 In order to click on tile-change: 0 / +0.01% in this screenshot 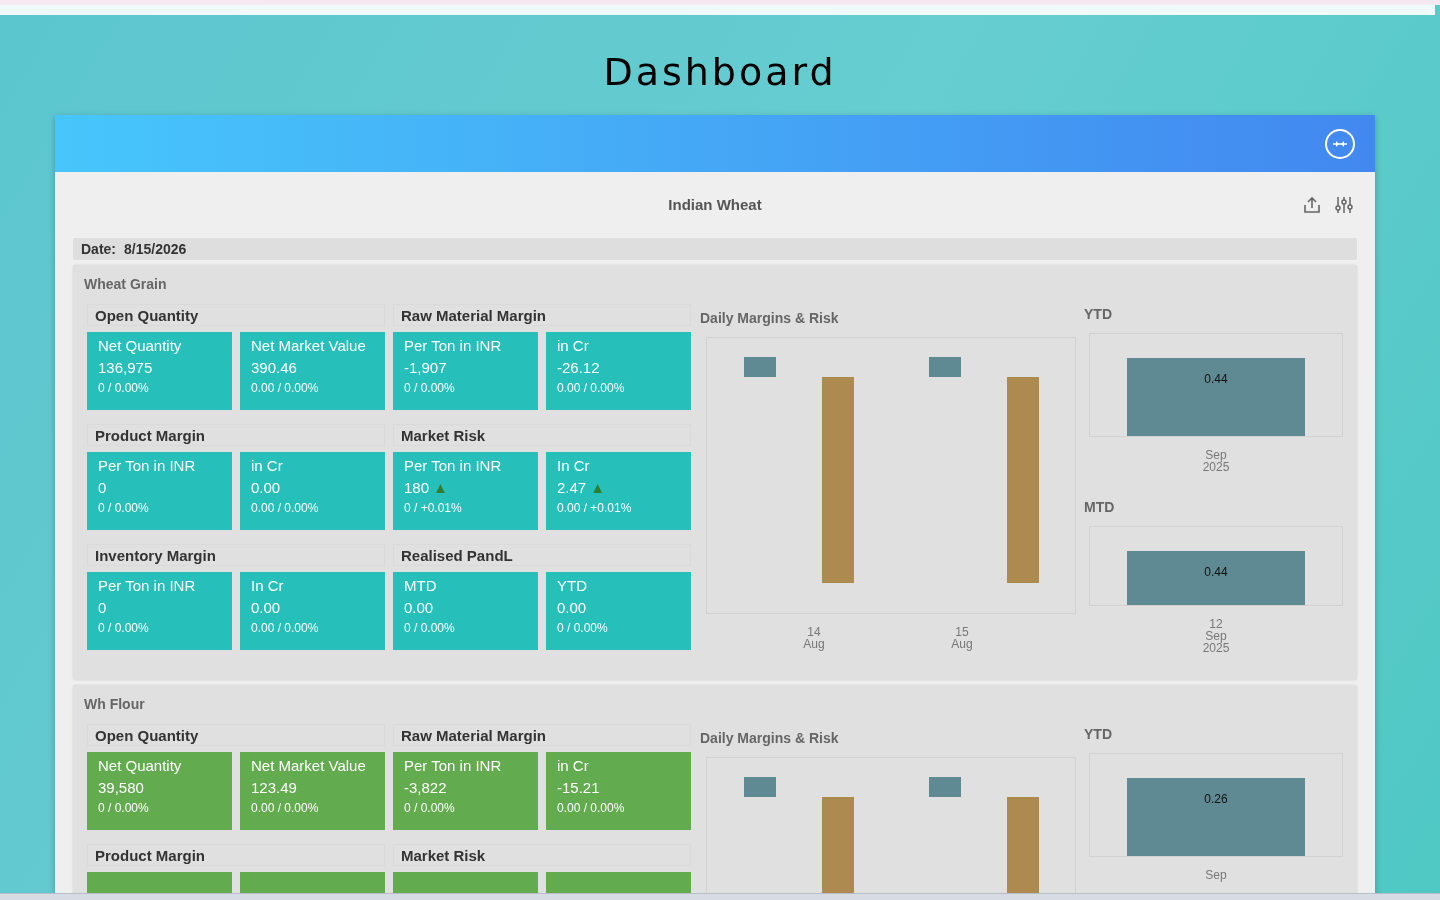, I will do `click(433, 508)`.